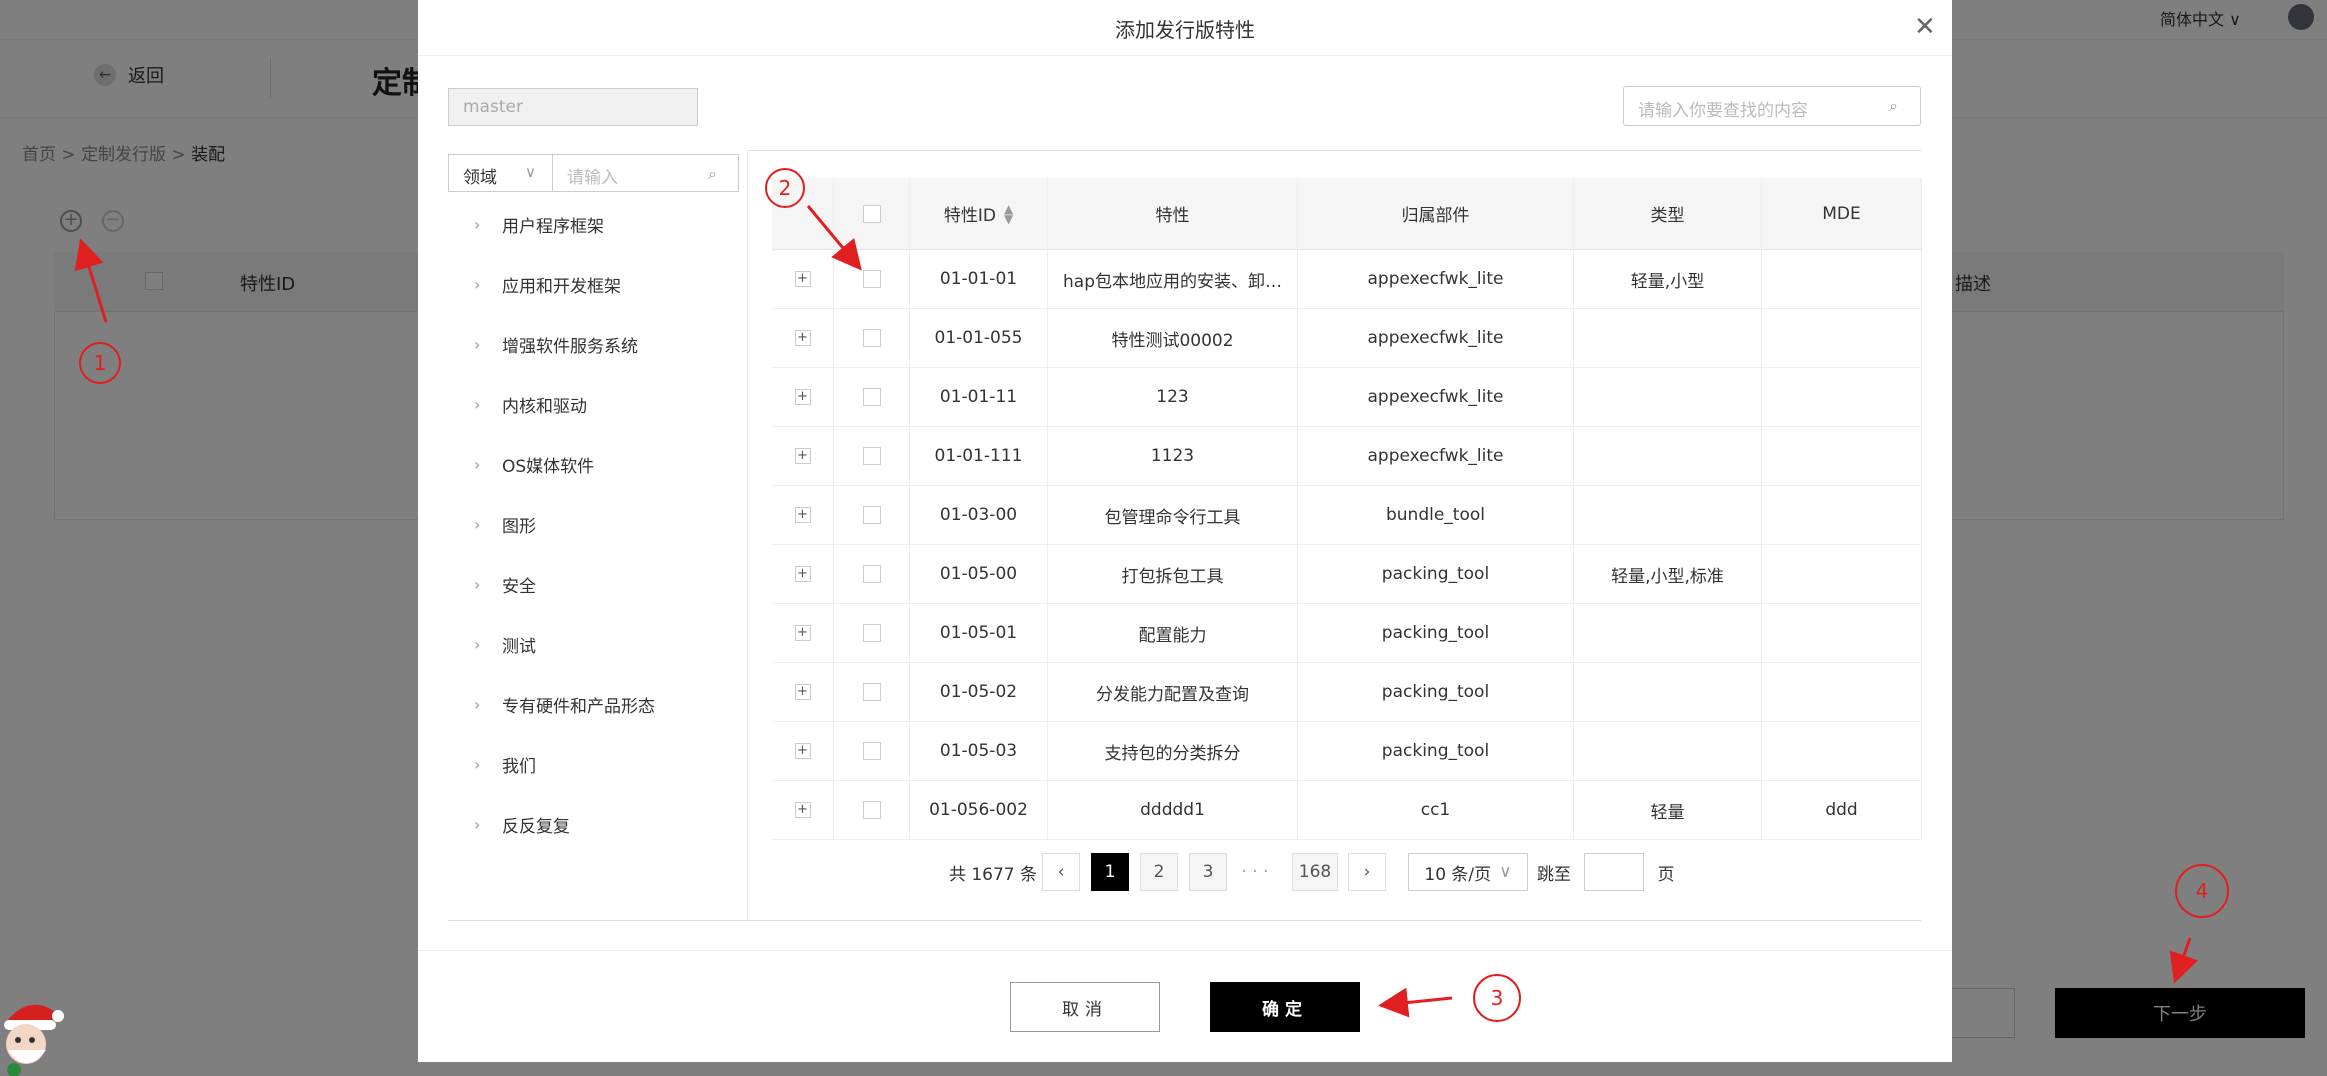 This screenshot has height=1076, width=2327. I want to click on tree-item: › 应用和开发框架, so click(547, 284).